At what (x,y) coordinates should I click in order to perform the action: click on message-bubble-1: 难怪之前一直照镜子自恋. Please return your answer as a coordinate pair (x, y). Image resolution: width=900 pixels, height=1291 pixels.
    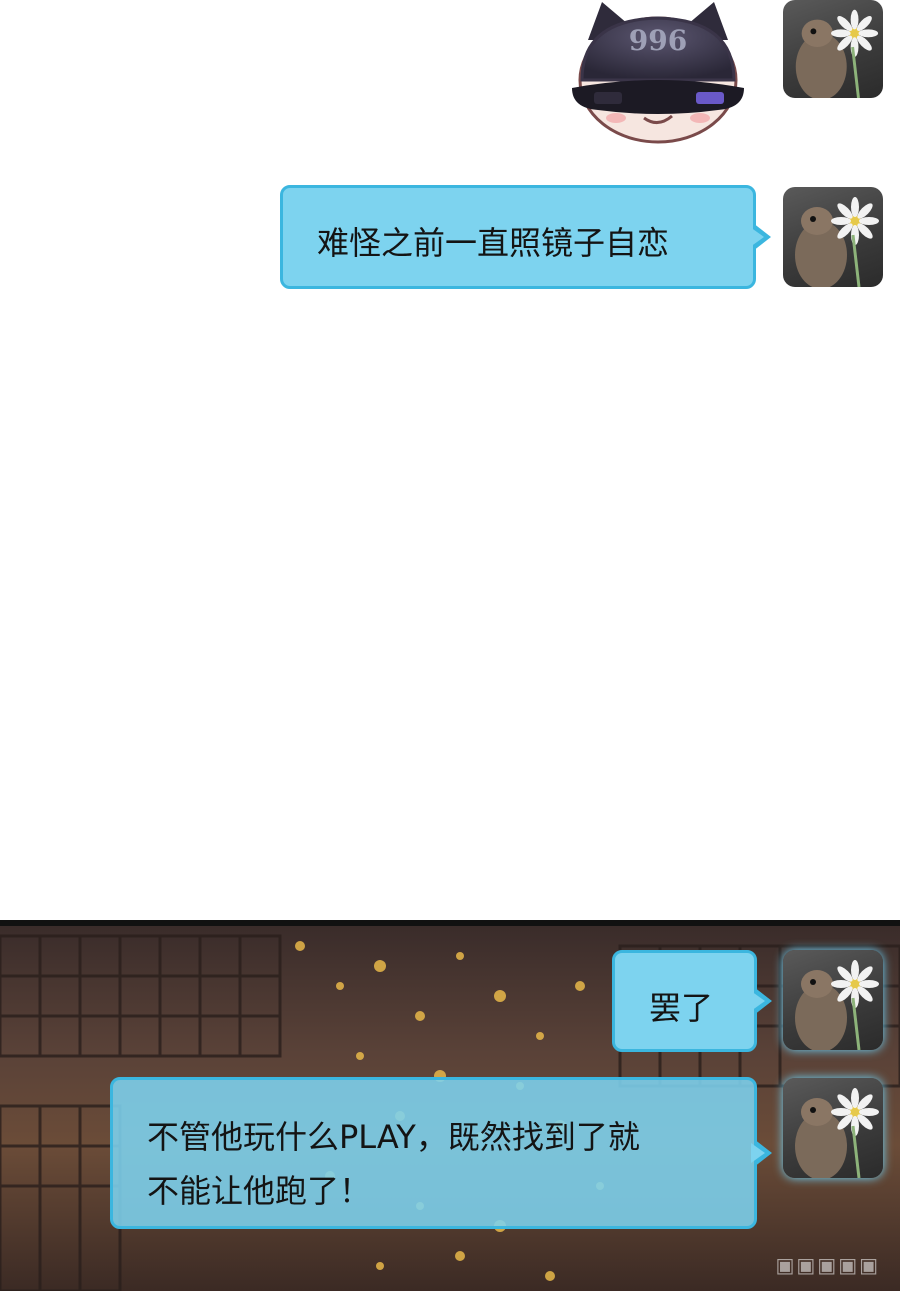
    Looking at the image, I should click on (525, 237).